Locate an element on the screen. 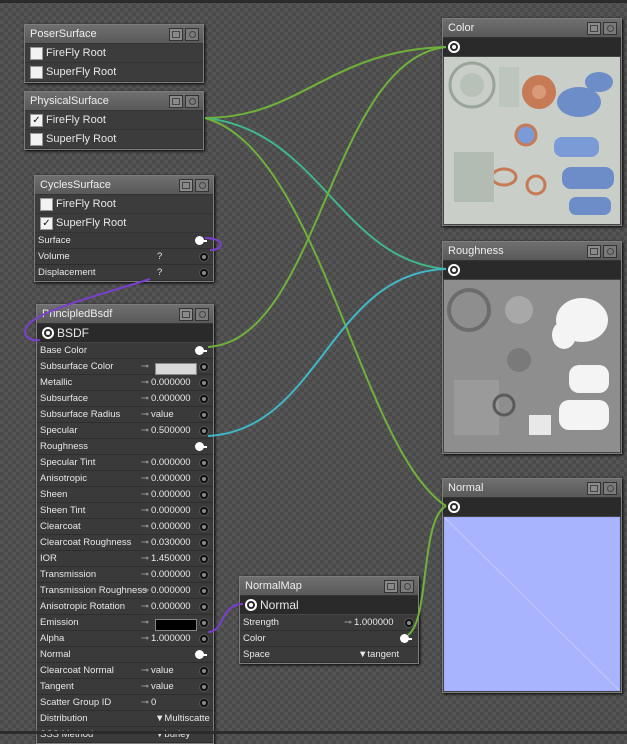  subsurface-color-swatch is located at coordinates (176, 369).